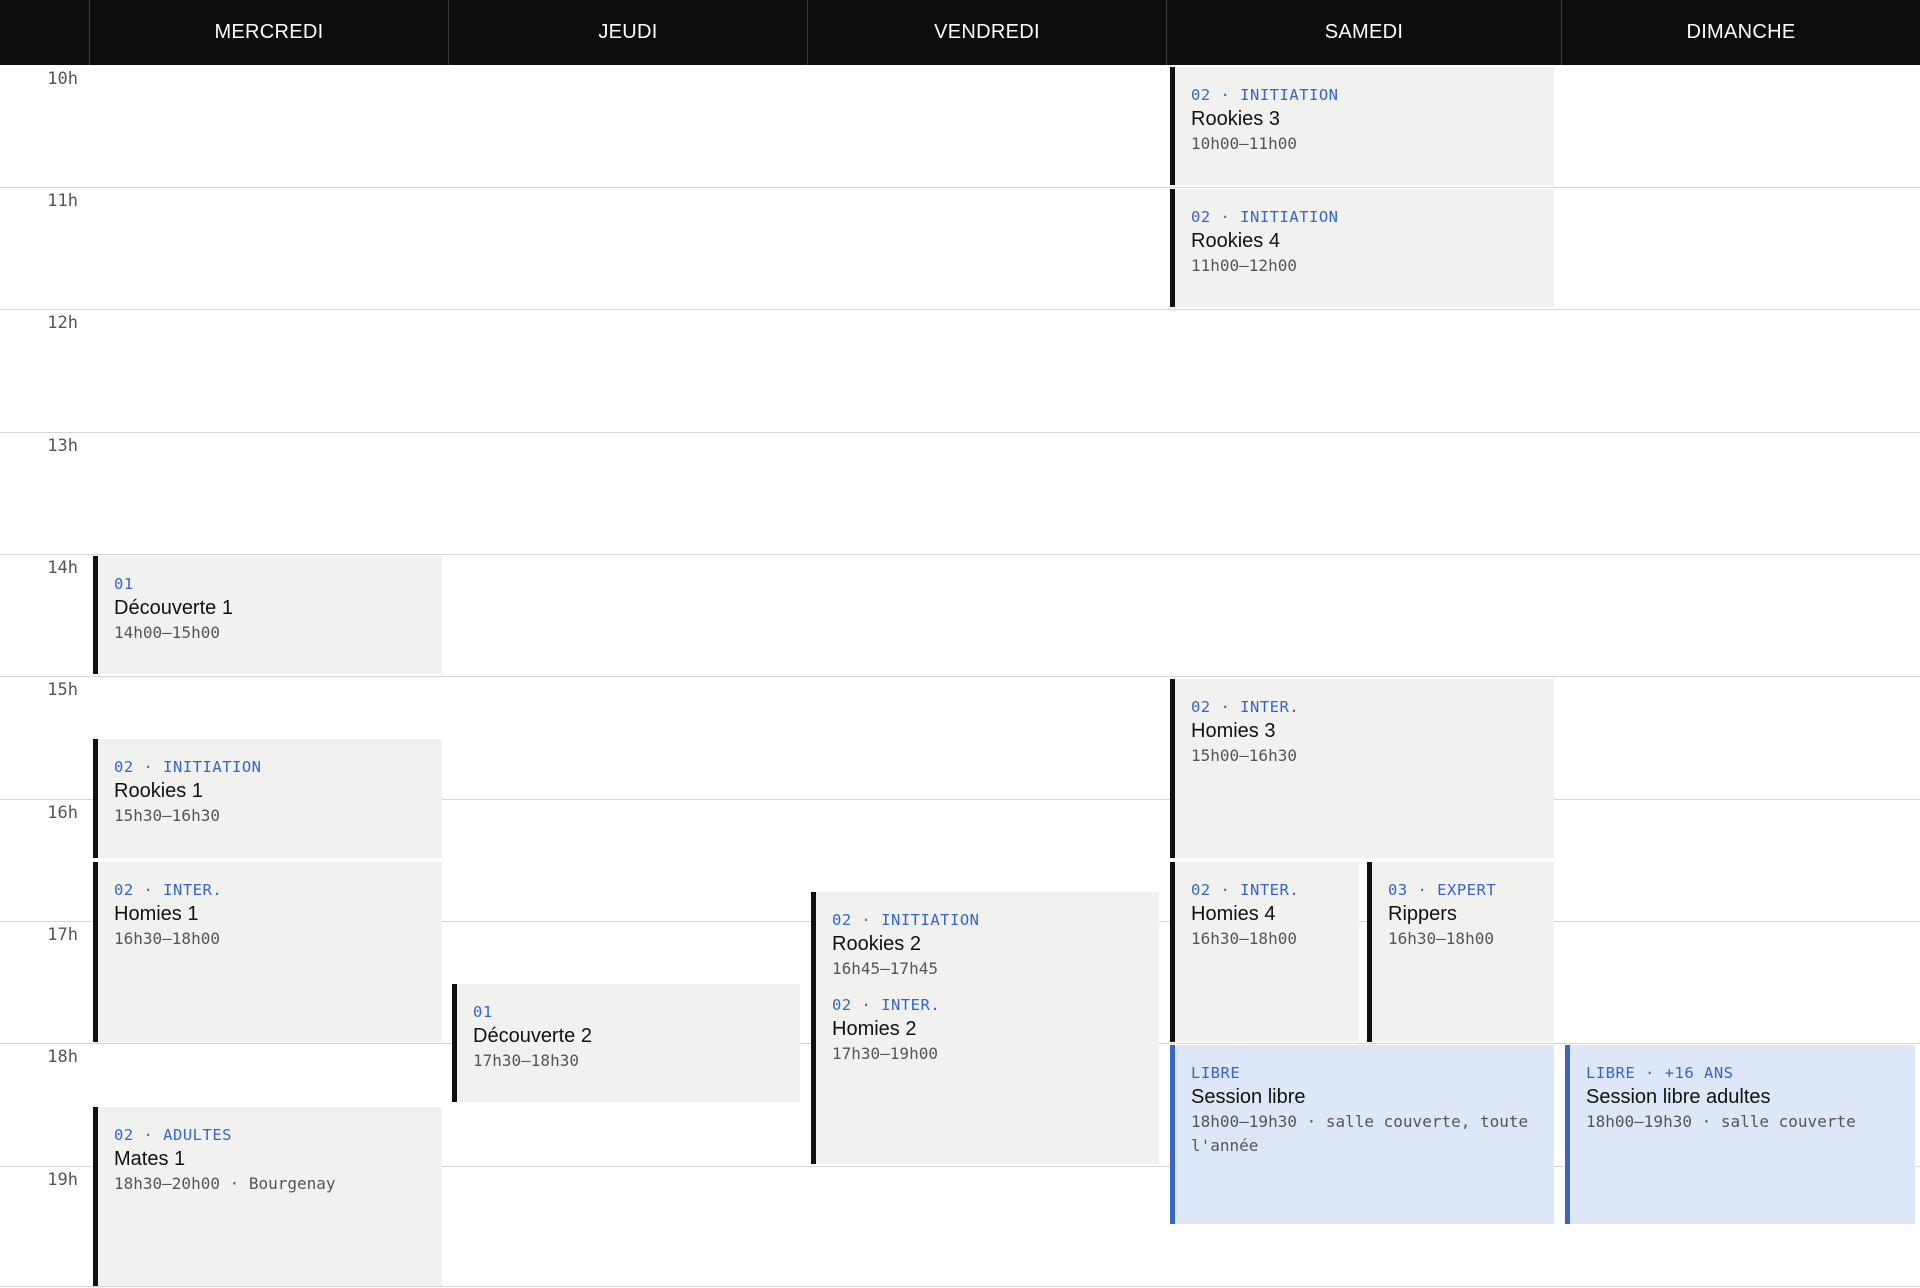 The height and width of the screenshot is (1288, 1920). What do you see at coordinates (1264, 952) in the screenshot?
I see `event-card-homies-4: 02 · INTER. Homies 4 16h30–18h00` at bounding box center [1264, 952].